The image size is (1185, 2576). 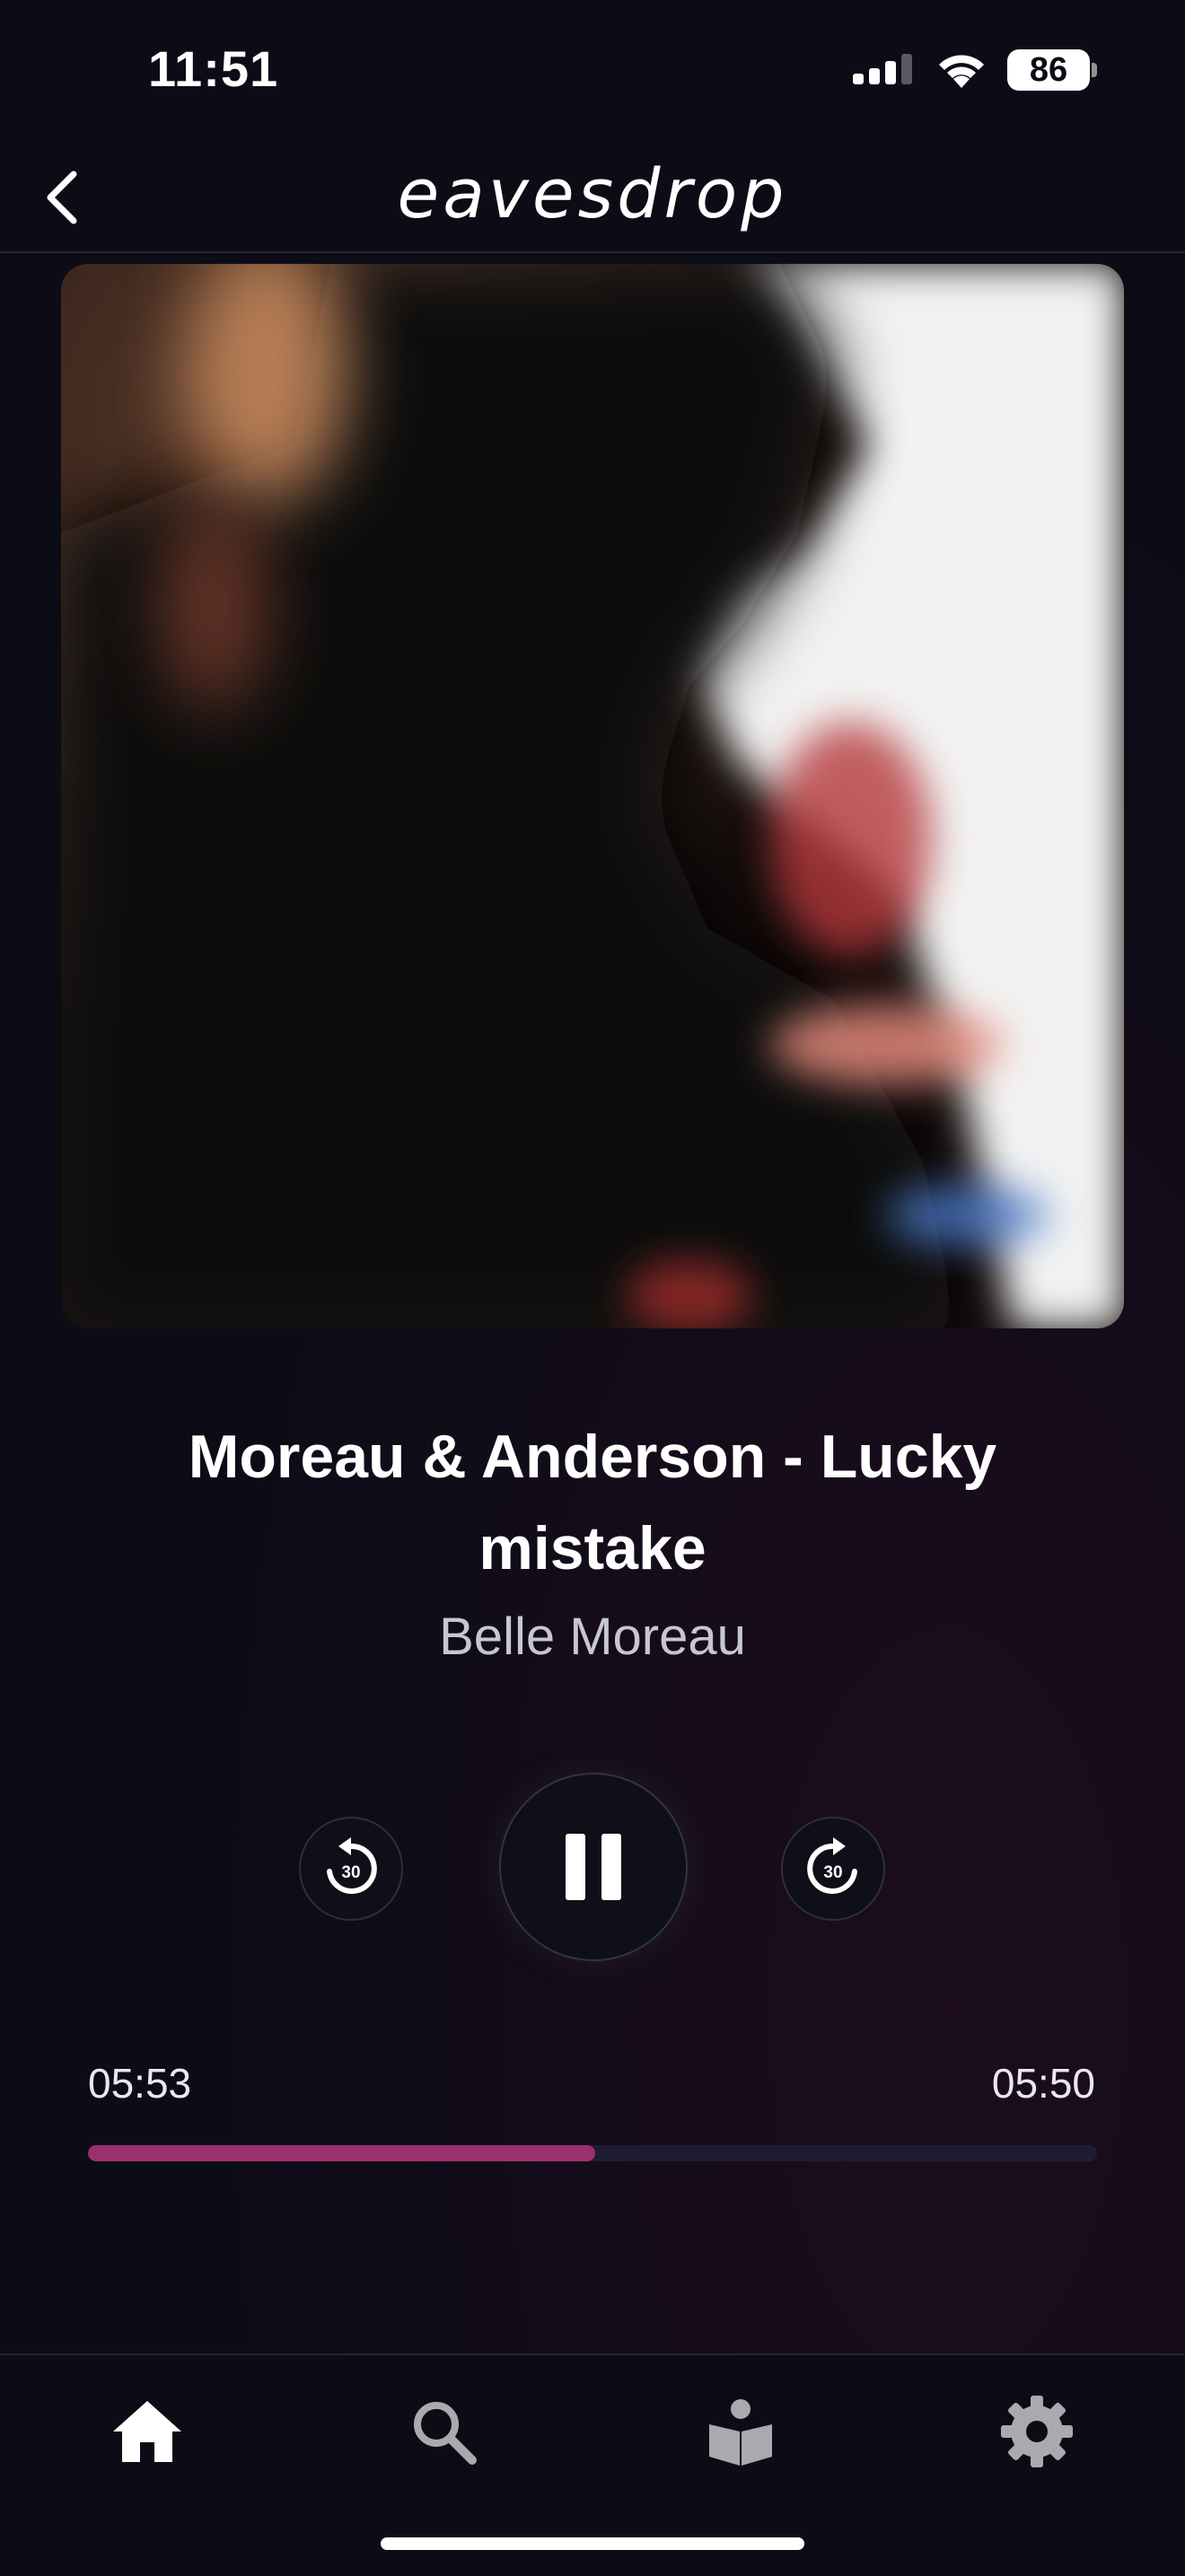 I want to click on search-icon, so click(x=445, y=2433).